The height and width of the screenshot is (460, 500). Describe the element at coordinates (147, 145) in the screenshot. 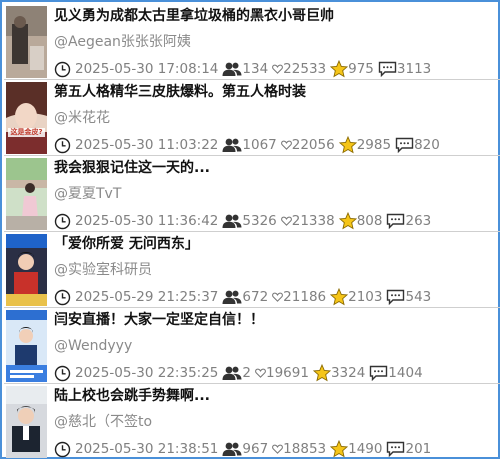

I see `publish-time: 2025-05-30 11:03:22` at that location.